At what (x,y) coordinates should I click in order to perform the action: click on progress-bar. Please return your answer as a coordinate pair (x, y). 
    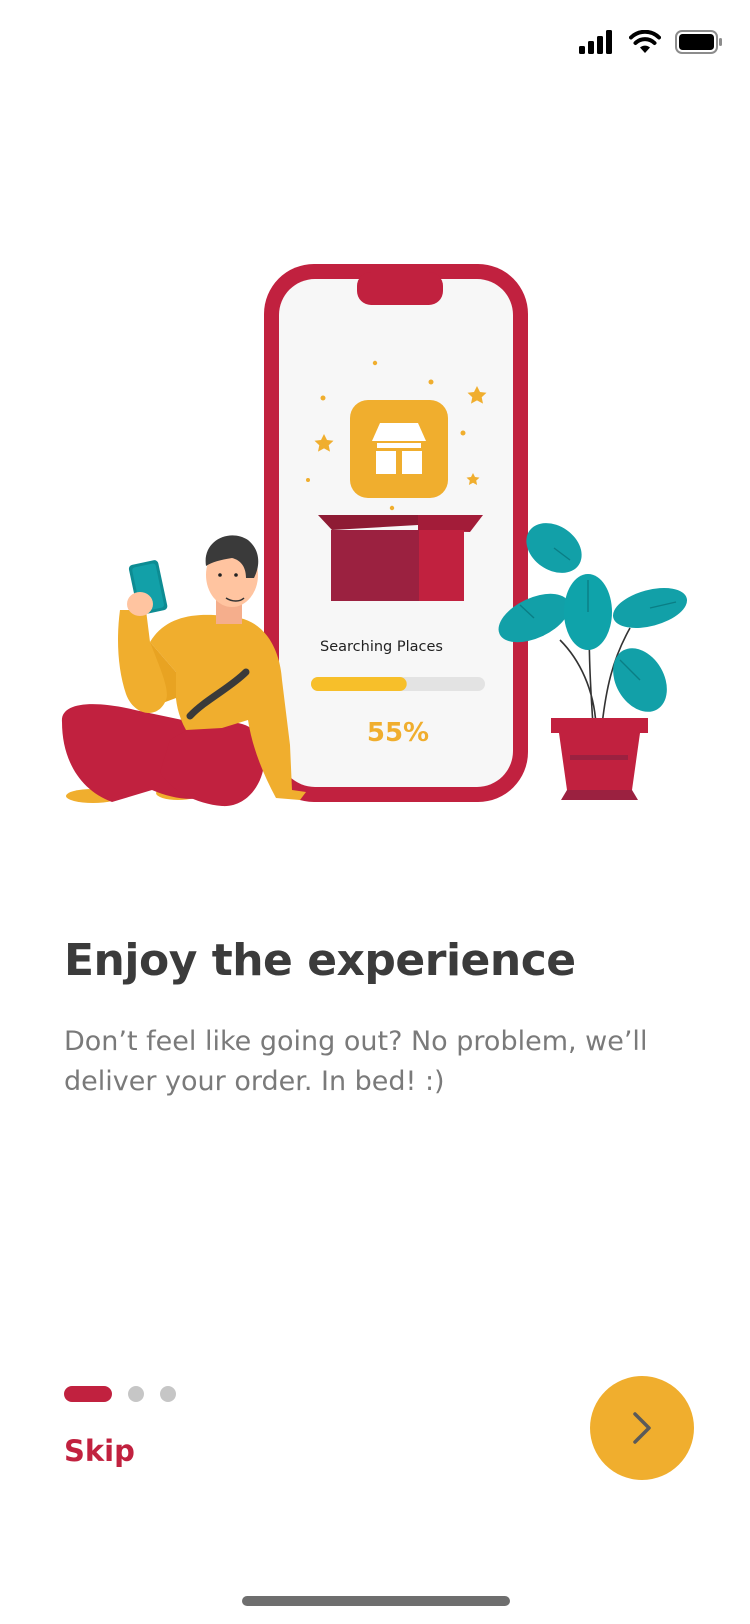
    Looking at the image, I should click on (398, 684).